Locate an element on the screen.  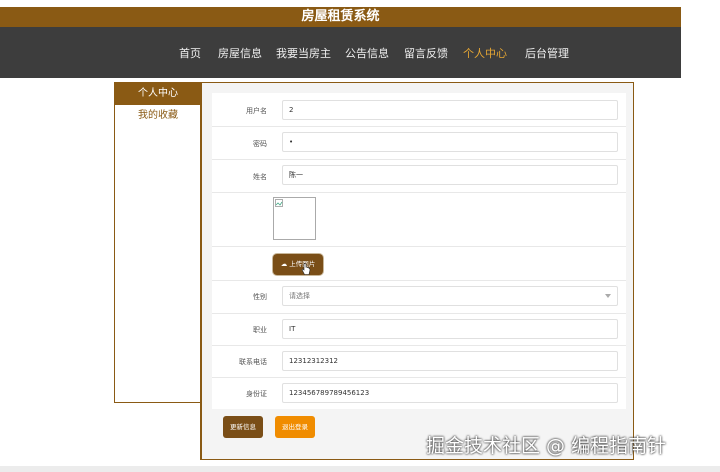
job-input: IT is located at coordinates (450, 329).